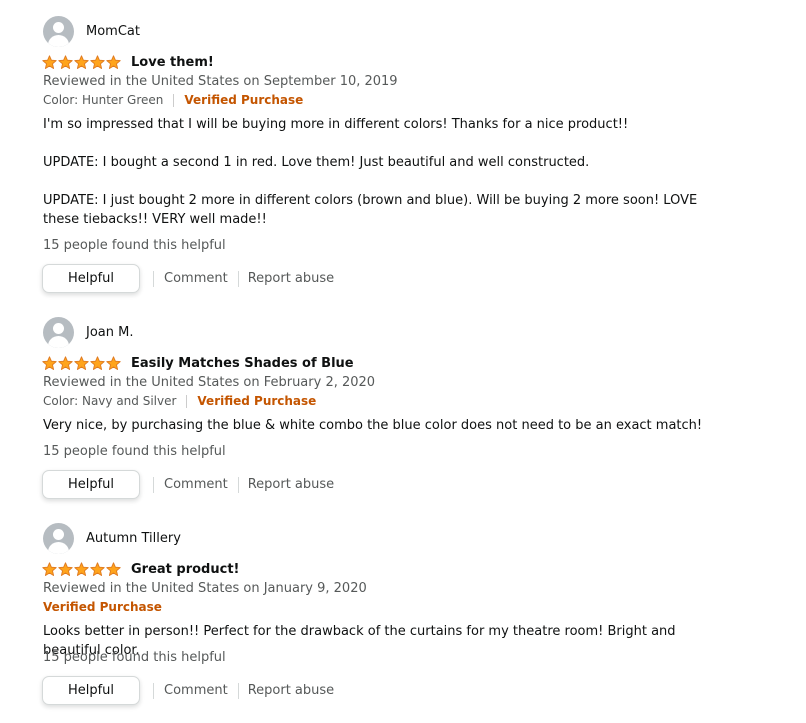 The image size is (806, 723). I want to click on review-attributes: Verified Purchase, so click(102, 607).